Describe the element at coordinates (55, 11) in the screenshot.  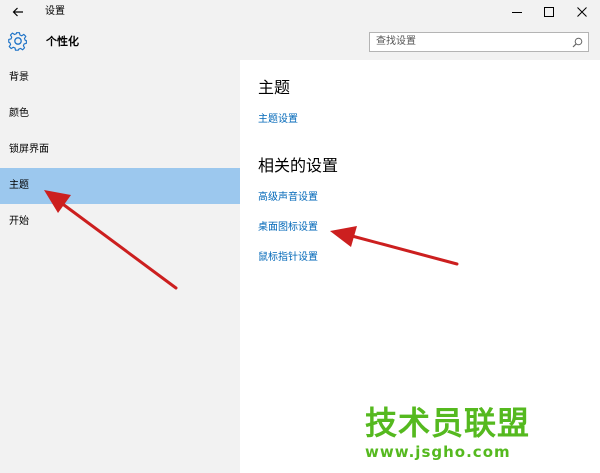
I see `window-title: 设置` at that location.